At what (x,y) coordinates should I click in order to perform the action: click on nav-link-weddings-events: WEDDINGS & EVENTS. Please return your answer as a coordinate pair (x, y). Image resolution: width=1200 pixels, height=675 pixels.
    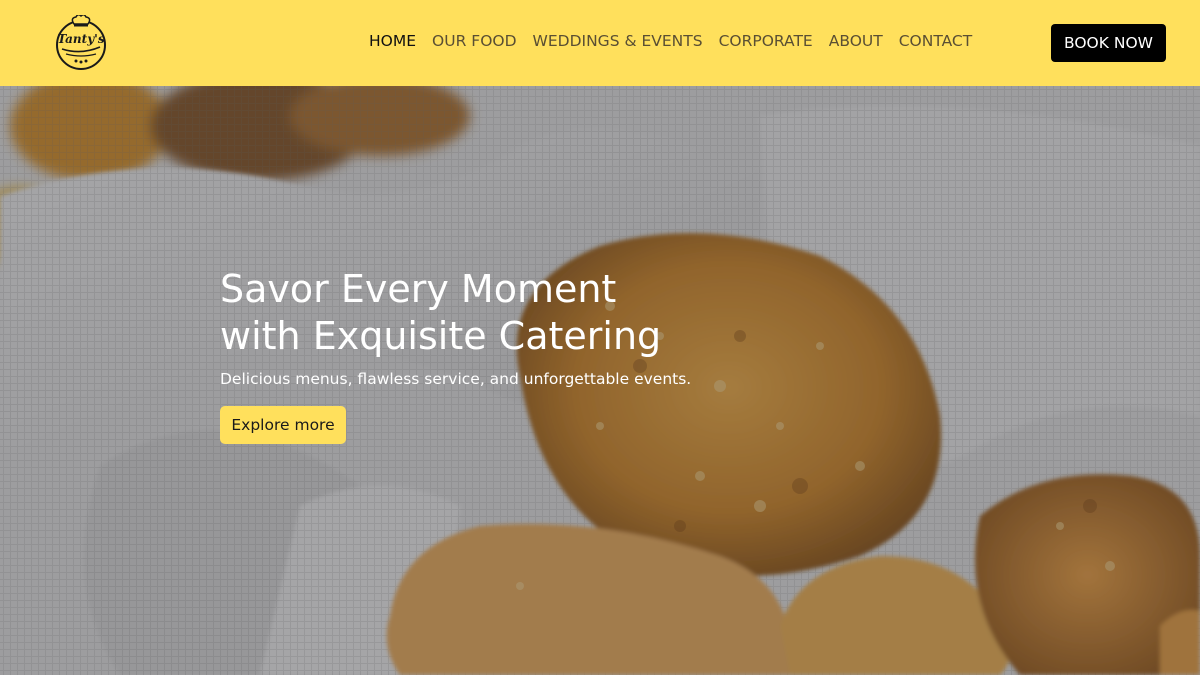
    Looking at the image, I should click on (618, 41).